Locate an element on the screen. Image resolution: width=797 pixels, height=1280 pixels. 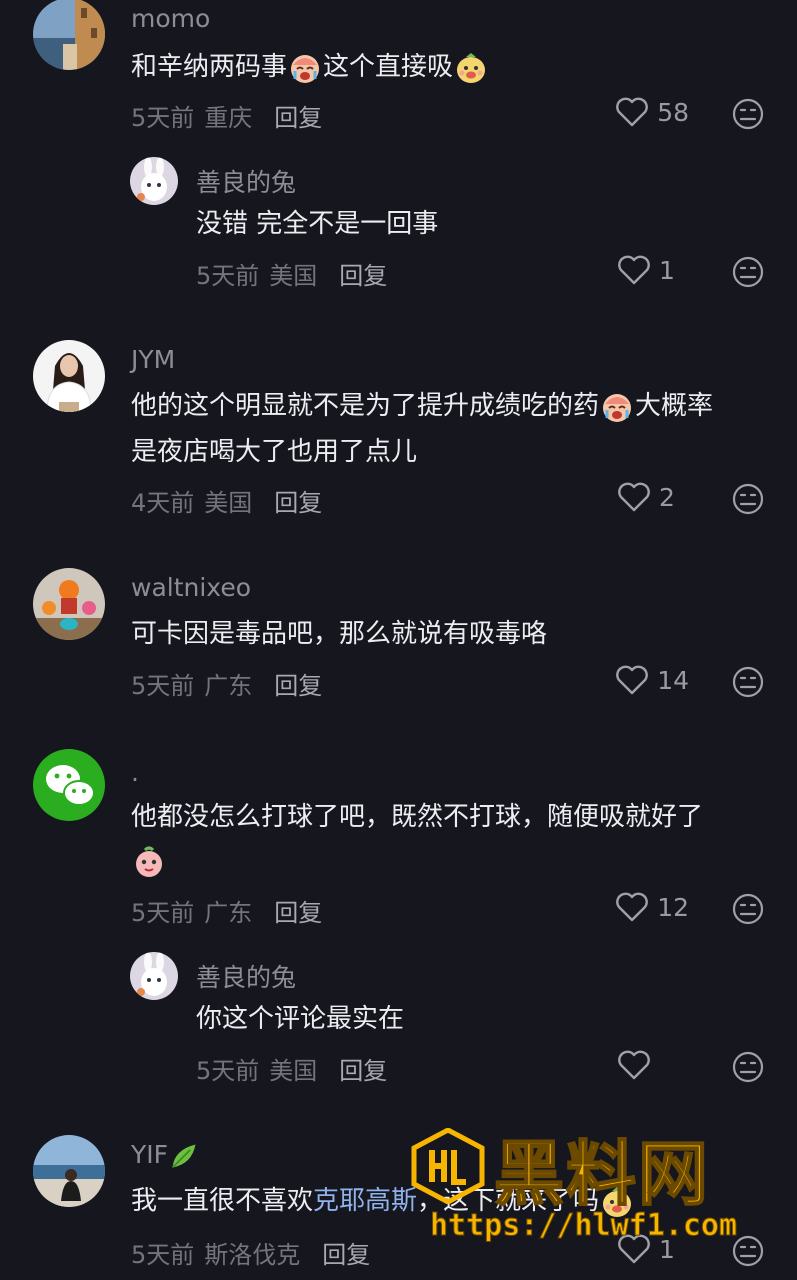
watermark: 黑料网 https://hlwf1.com is located at coordinates (597, 1187).